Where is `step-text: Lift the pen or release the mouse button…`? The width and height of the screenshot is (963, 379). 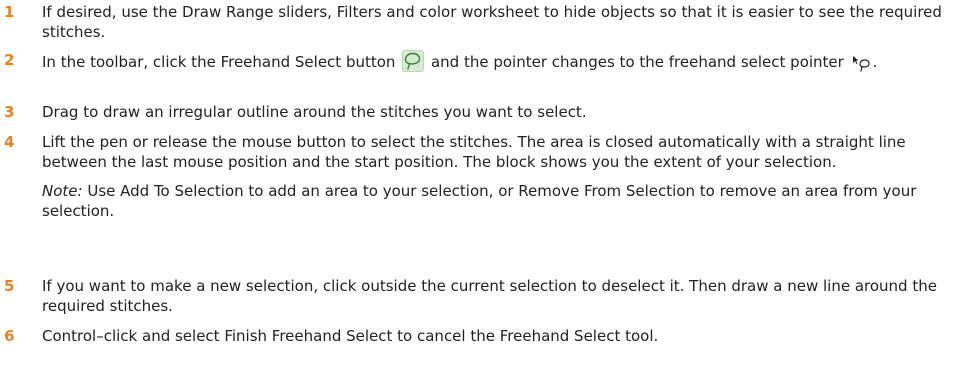 step-text: Lift the pen or release the mouse button… is located at coordinates (474, 152).